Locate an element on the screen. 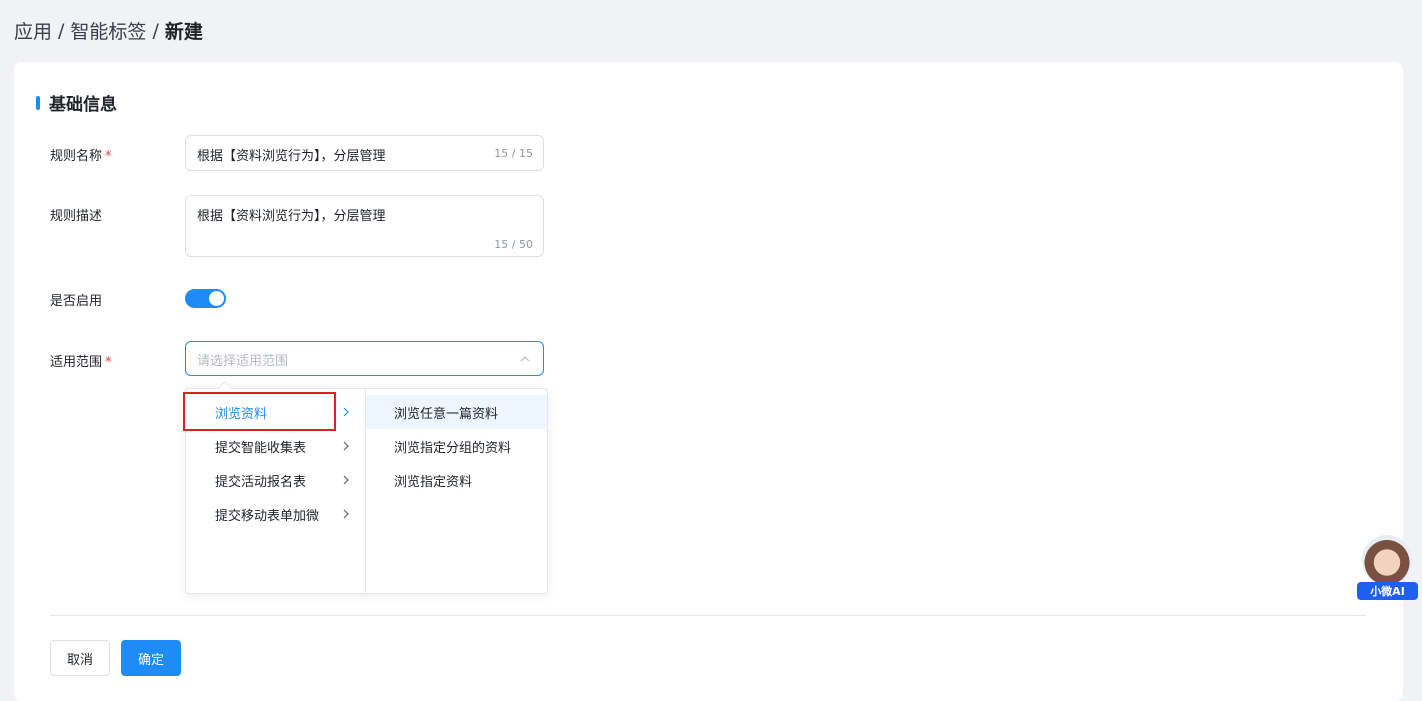  rule-name-label: 规则名称 * is located at coordinates (81, 156).